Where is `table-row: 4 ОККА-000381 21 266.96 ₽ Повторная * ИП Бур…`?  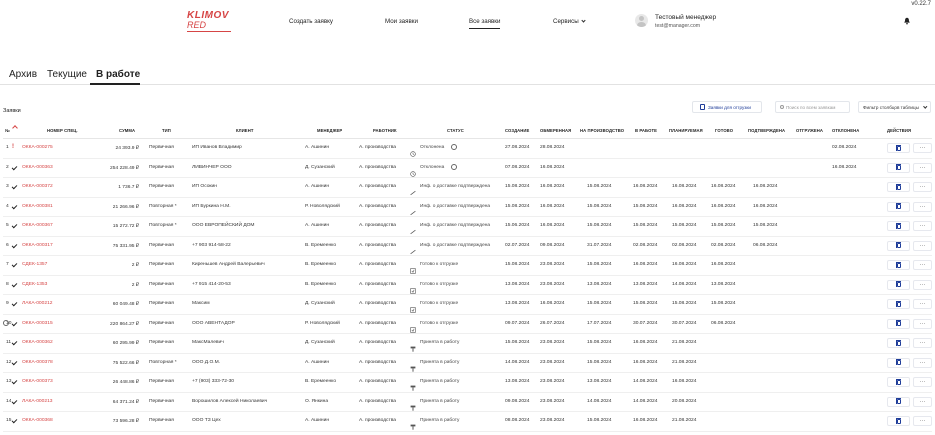
table-row: 4 ОККА-000381 21 266.96 ₽ Повторная * ИП Бур… is located at coordinates (467, 207).